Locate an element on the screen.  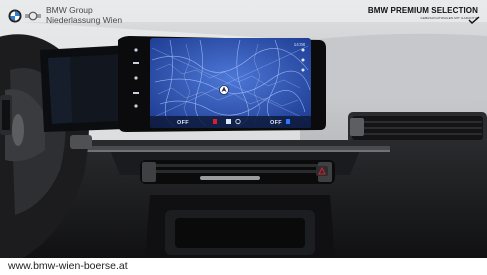
dealer-name-line2: Niederlassung Wien is located at coordinates (84, 19).